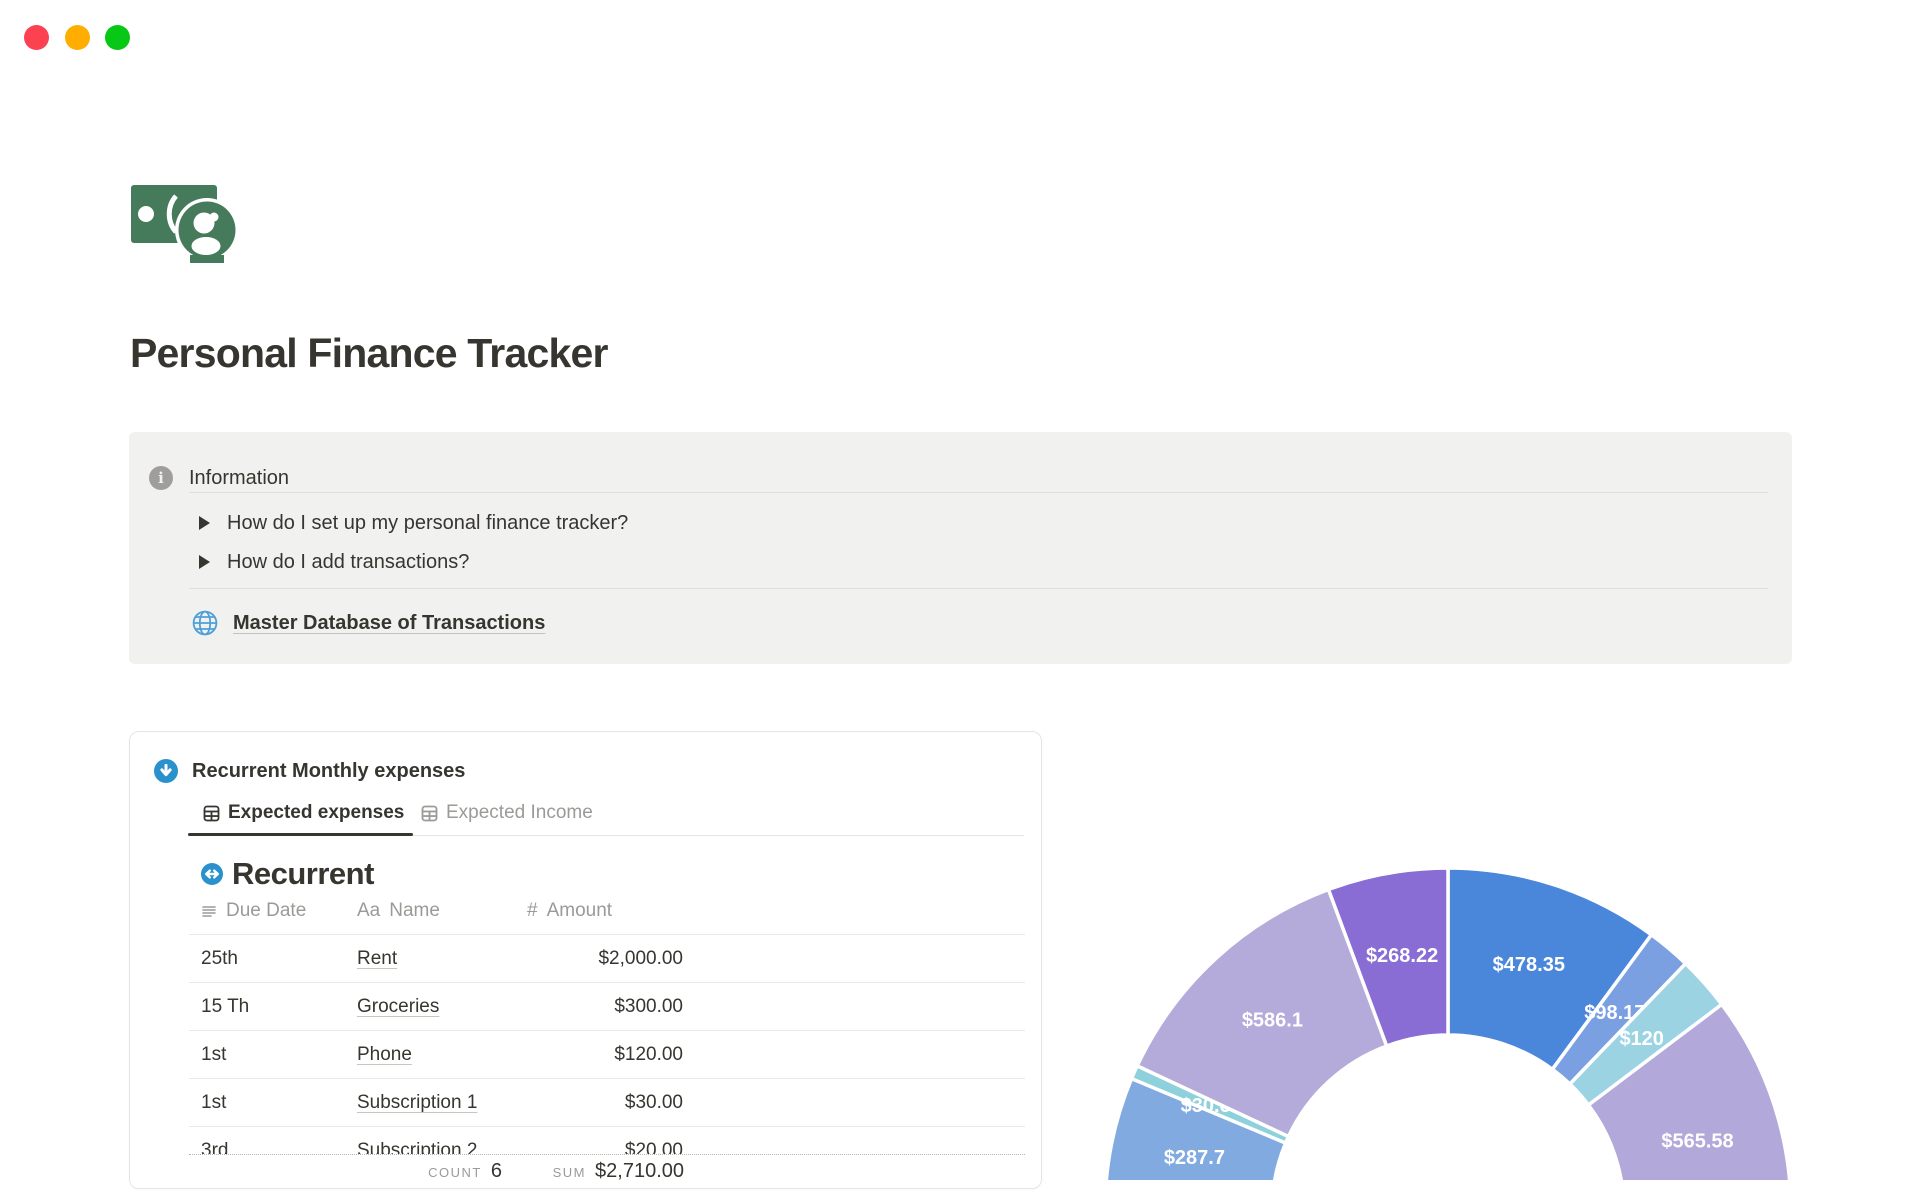 The height and width of the screenshot is (1200, 1920). Describe the element at coordinates (117, 37) in the screenshot. I see `zoom-window-button` at that location.